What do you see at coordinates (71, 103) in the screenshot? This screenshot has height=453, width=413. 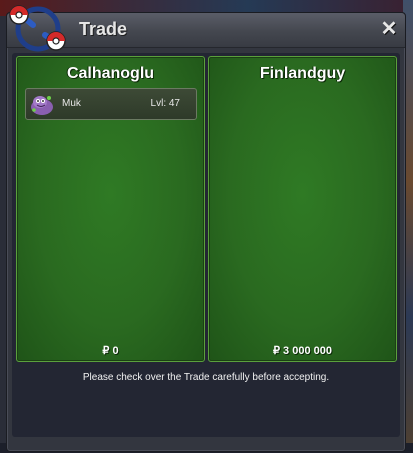 I see `item-name: Muk` at bounding box center [71, 103].